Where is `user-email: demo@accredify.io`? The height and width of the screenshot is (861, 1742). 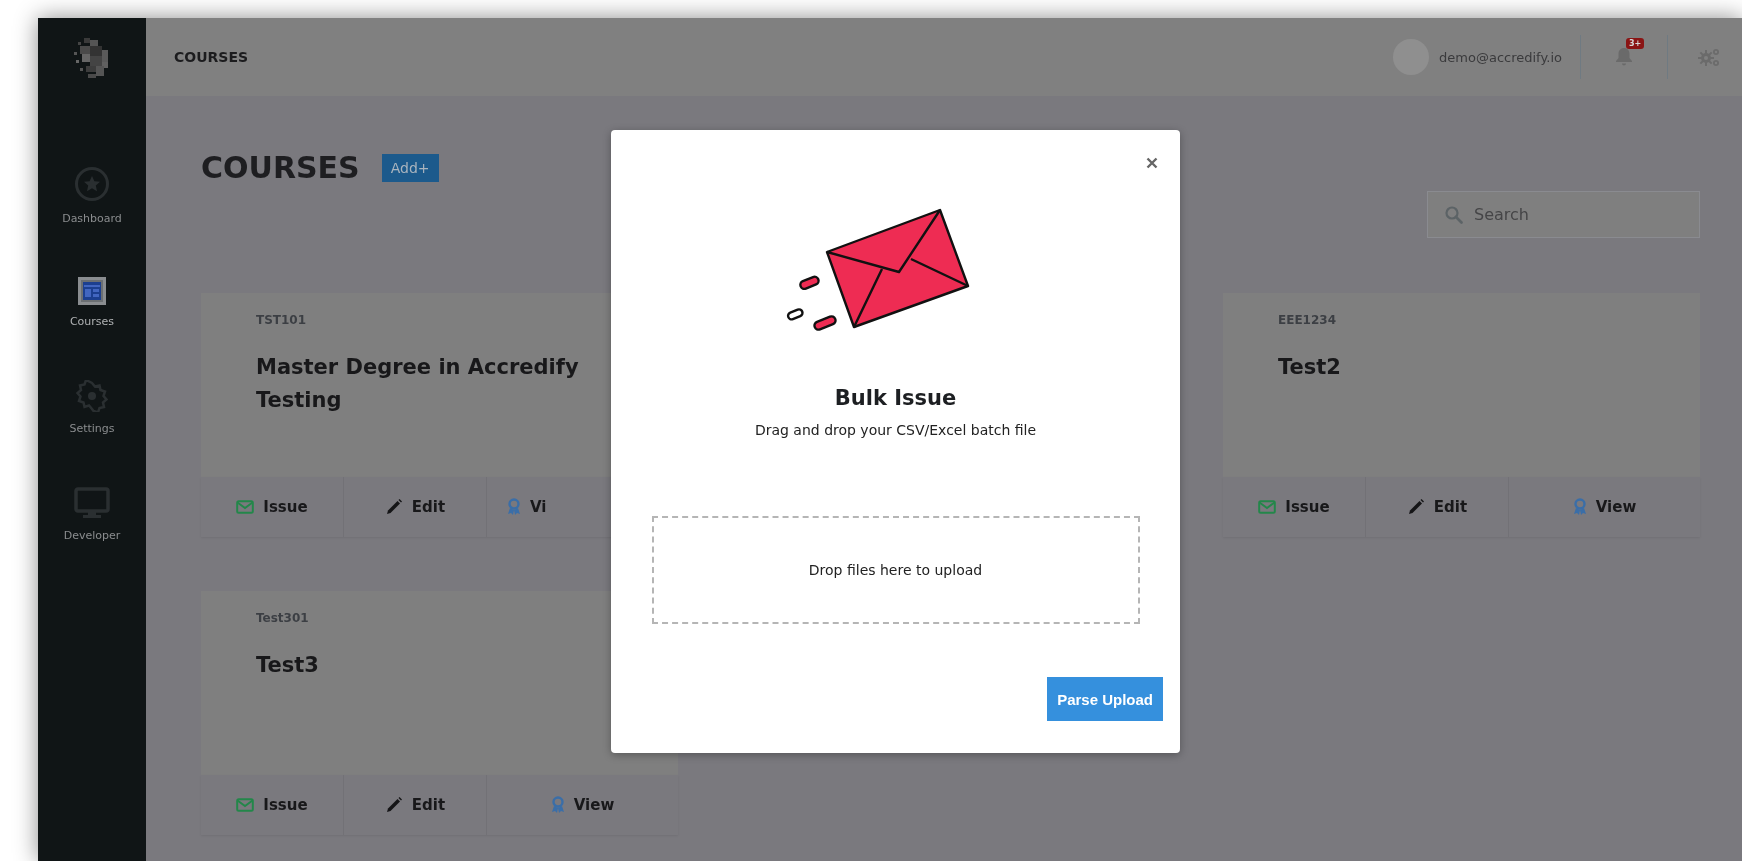 user-email: demo@accredify.io is located at coordinates (1500, 57).